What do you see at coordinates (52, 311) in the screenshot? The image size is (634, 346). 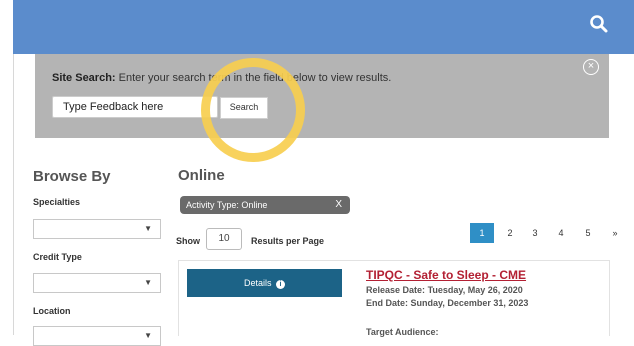 I see `location-label: Location` at bounding box center [52, 311].